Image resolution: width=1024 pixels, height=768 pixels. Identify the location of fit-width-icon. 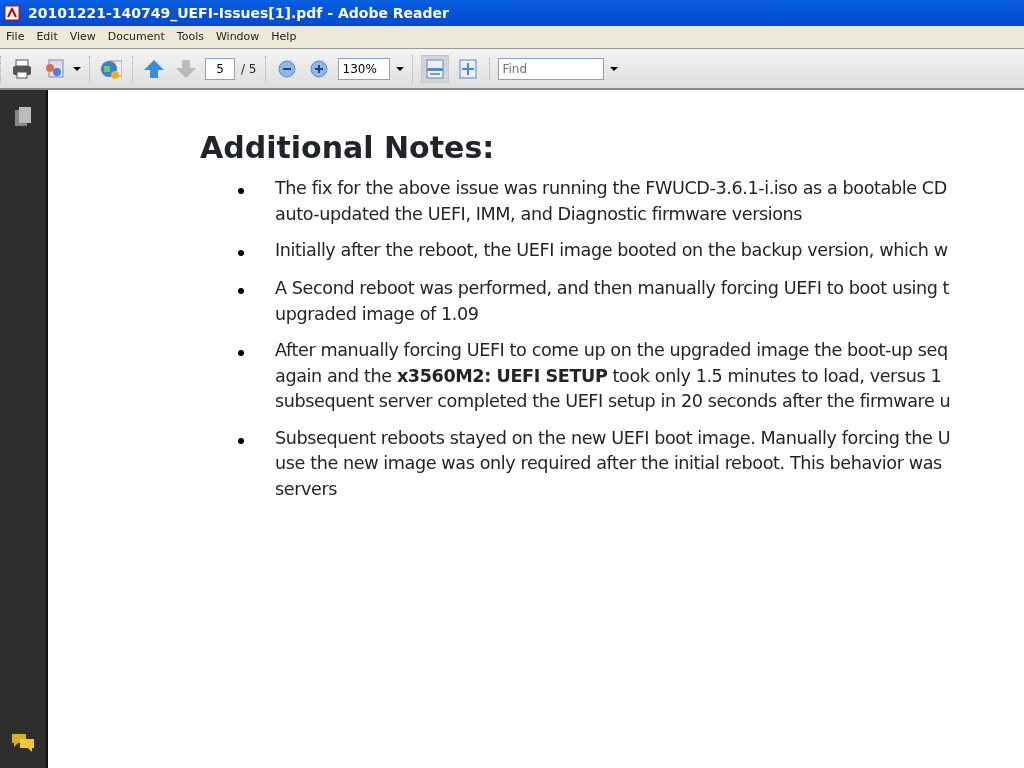
(434, 68).